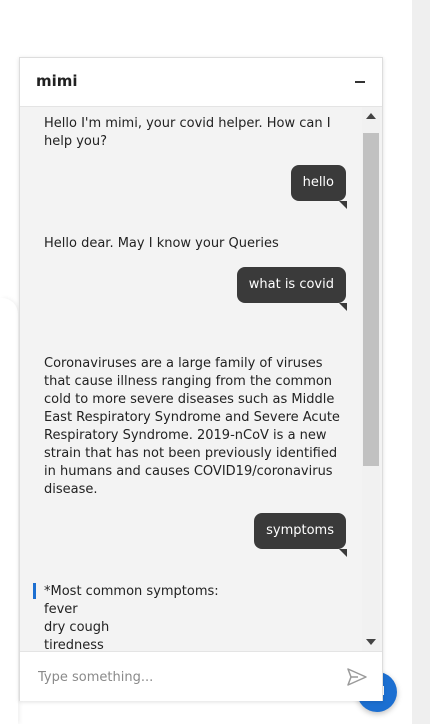 The width and height of the screenshot is (430, 724). I want to click on message-scrollbar, so click(371, 379).